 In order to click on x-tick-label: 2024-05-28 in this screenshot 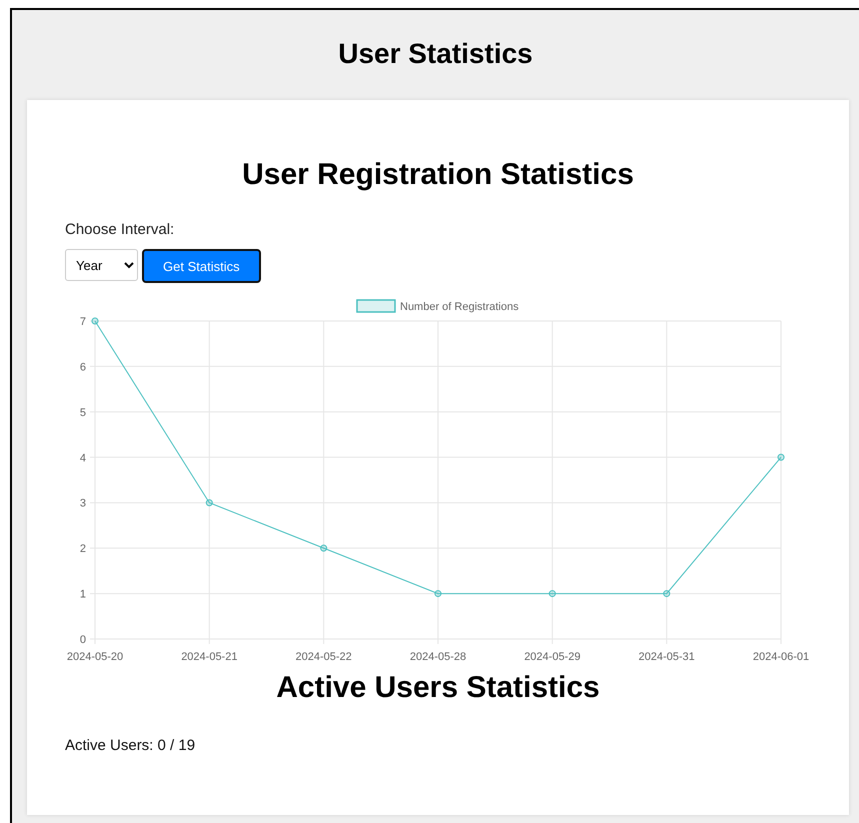, I will do `click(438, 657)`.